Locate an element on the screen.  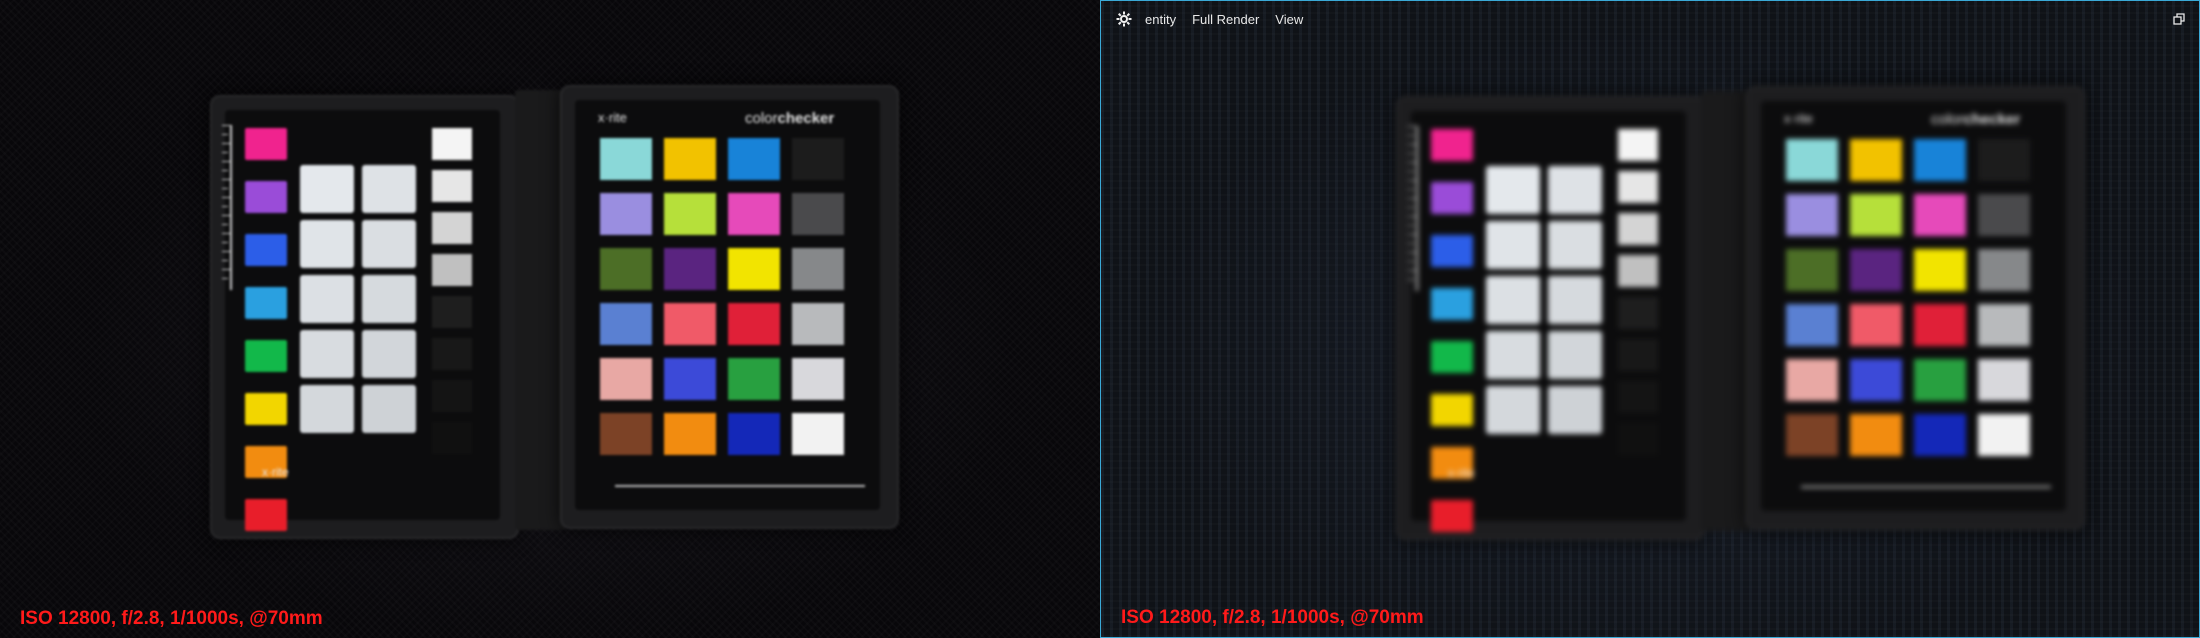
restore-window-icon is located at coordinates (2179, 19).